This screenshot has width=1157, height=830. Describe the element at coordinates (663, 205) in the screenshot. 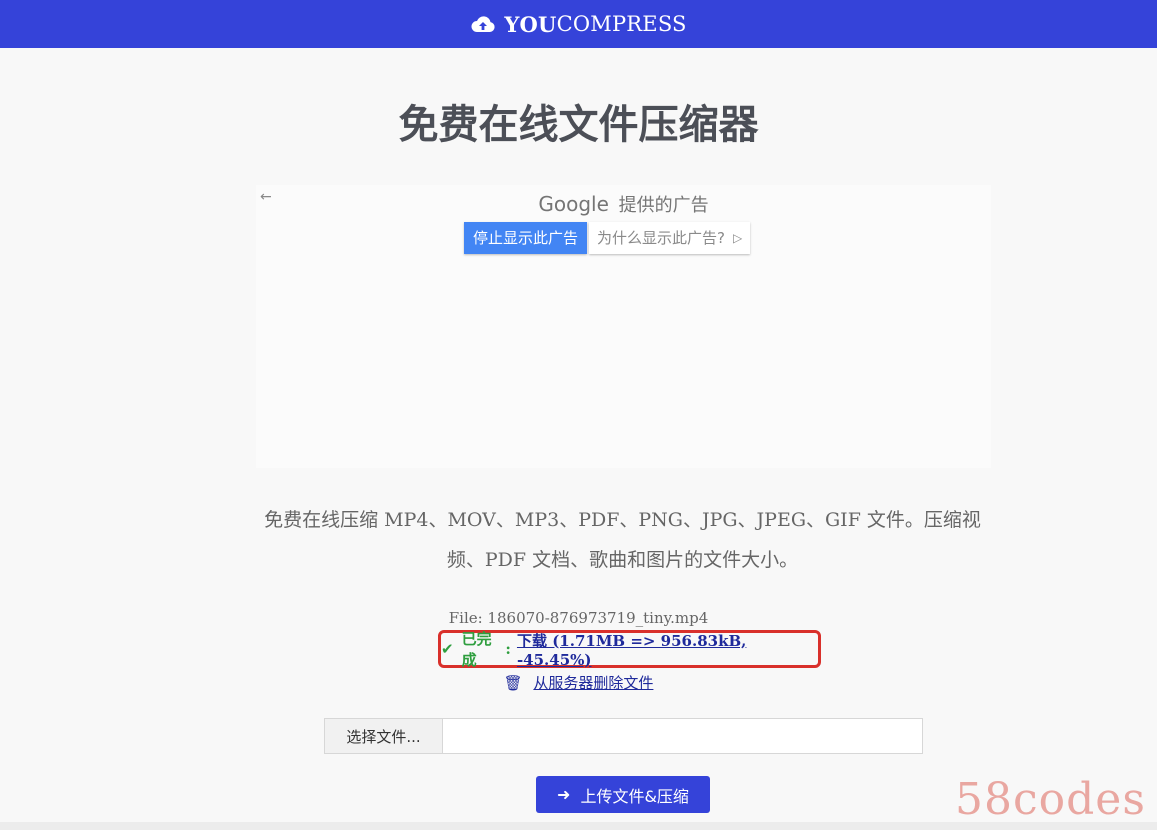

I see `ad-provider-text: 提供的广告` at that location.